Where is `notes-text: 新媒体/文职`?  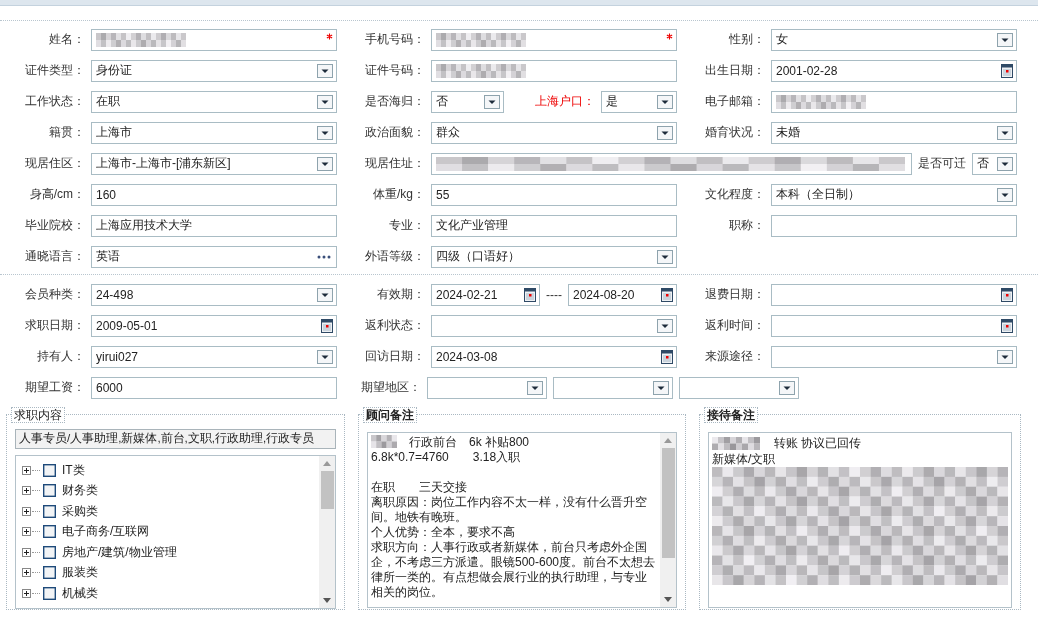
notes-text: 新媒体/文职 is located at coordinates (744, 459).